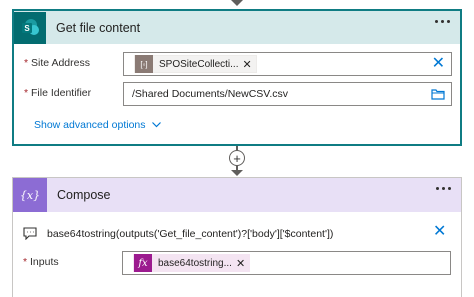  Describe the element at coordinates (84, 195) in the screenshot. I see `card-title: Compose` at that location.